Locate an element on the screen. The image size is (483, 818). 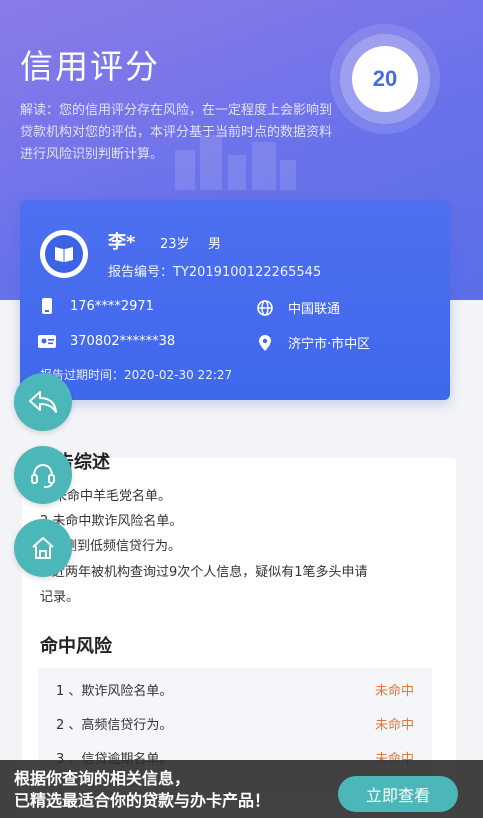
summary-line: 未命中羊毛党名单。 is located at coordinates (113, 496).